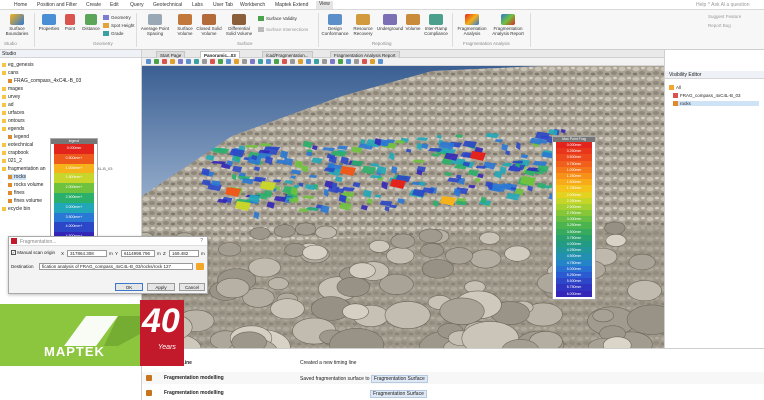 The height and width of the screenshot is (400, 764). Describe the element at coordinates (719, 25) in the screenshot. I see `report-bug-button: Report Bug` at that location.